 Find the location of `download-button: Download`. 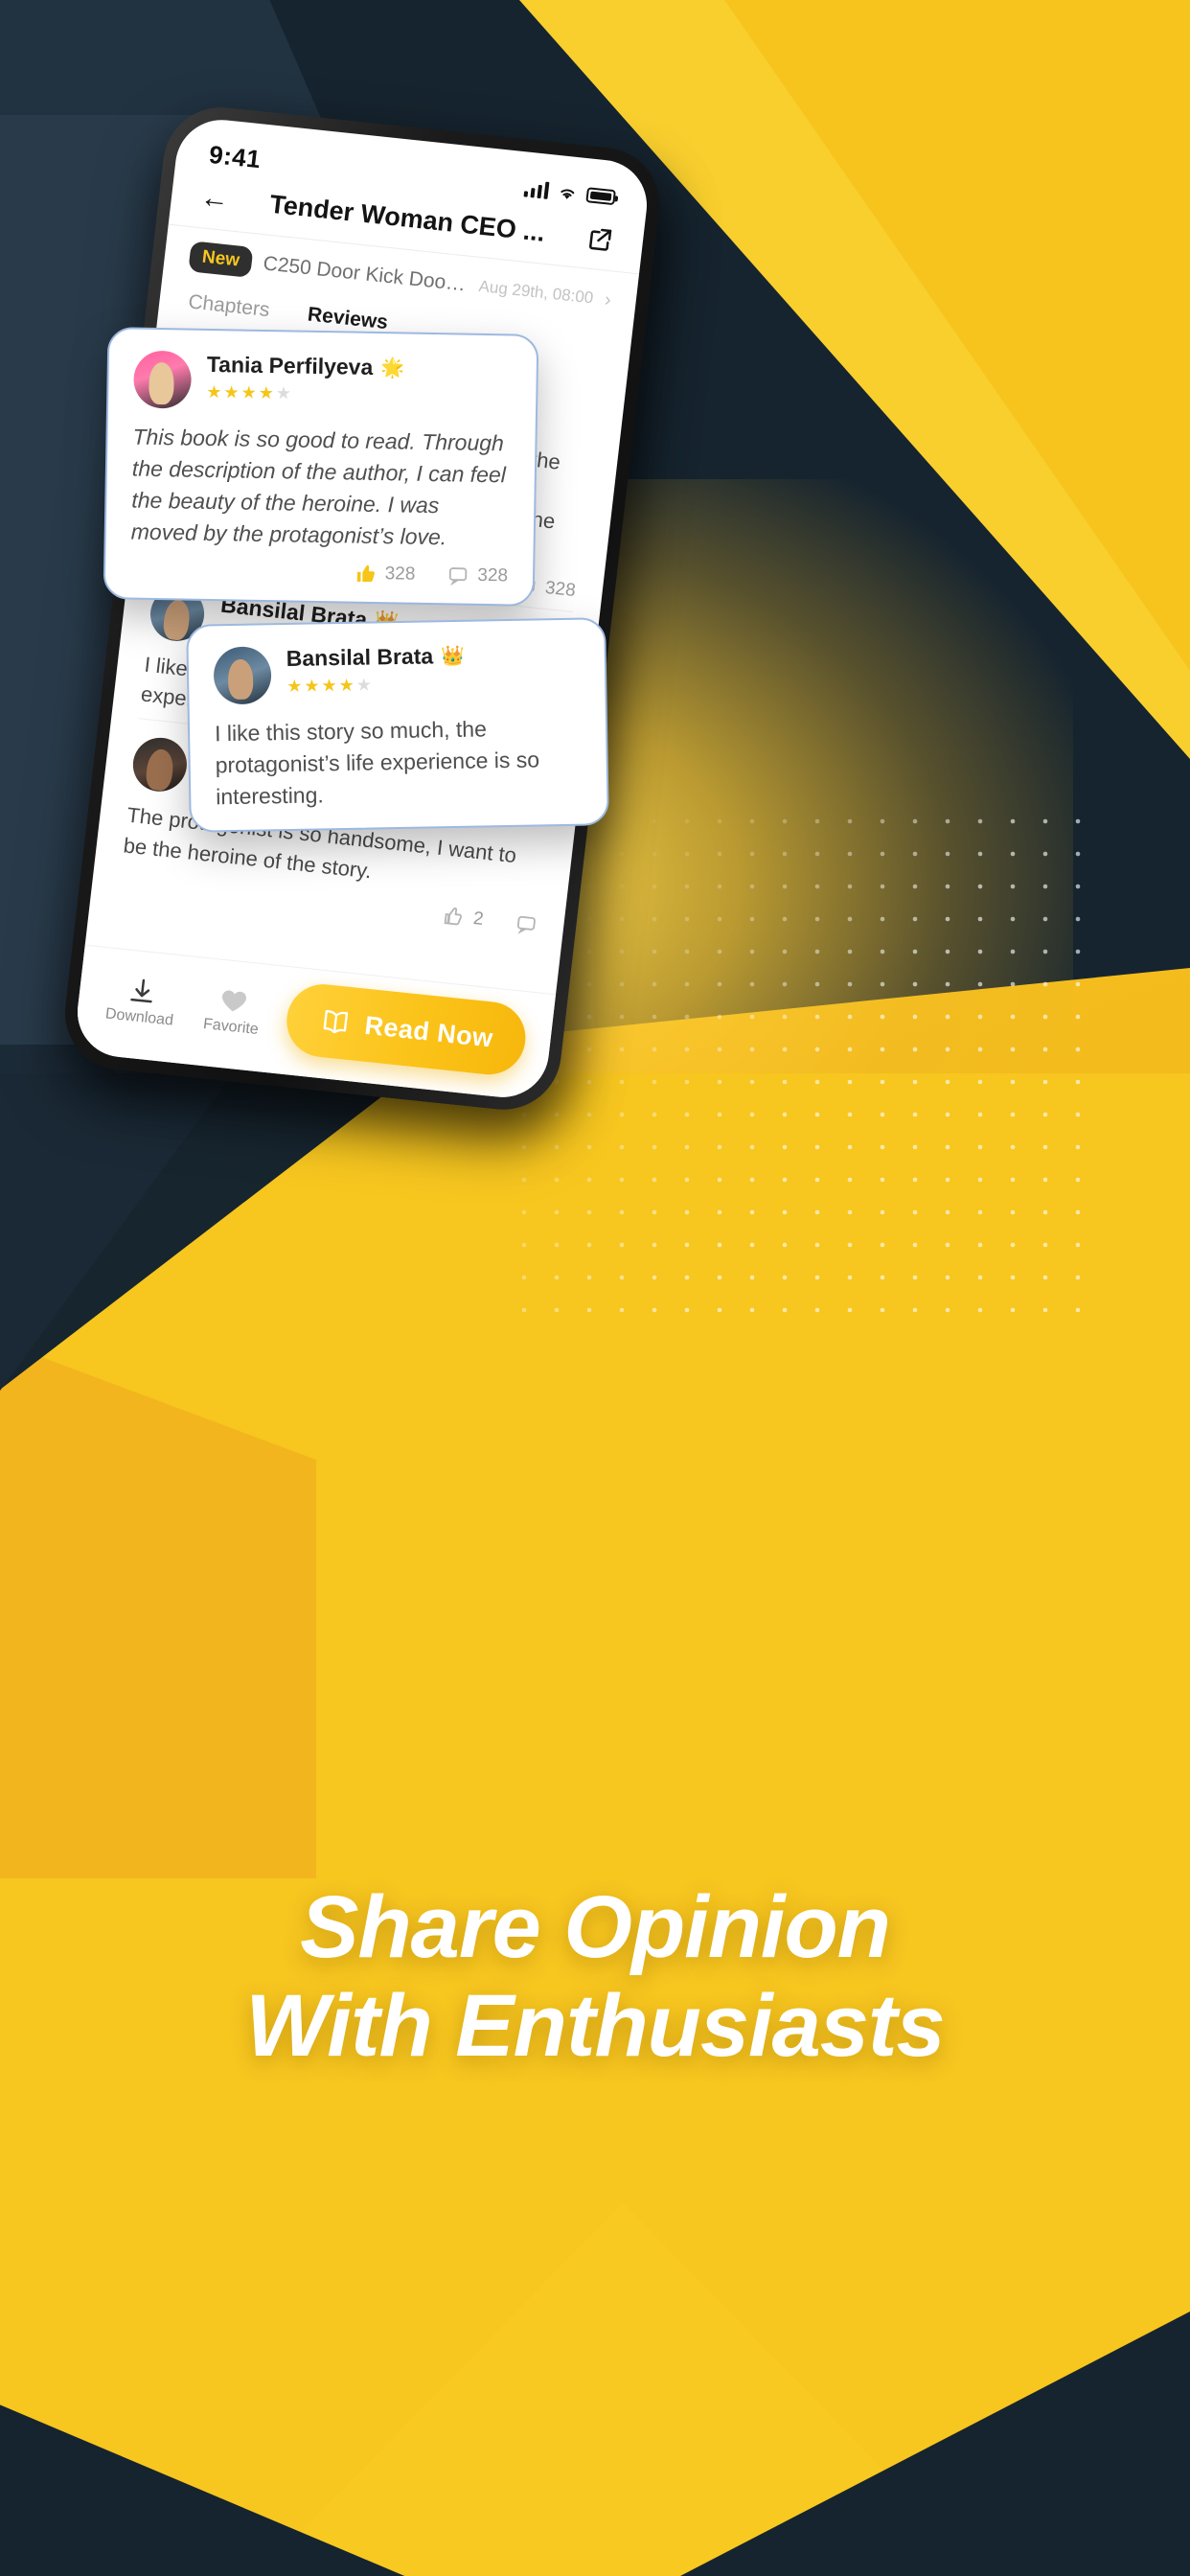

download-button: Download is located at coordinates (142, 1001).